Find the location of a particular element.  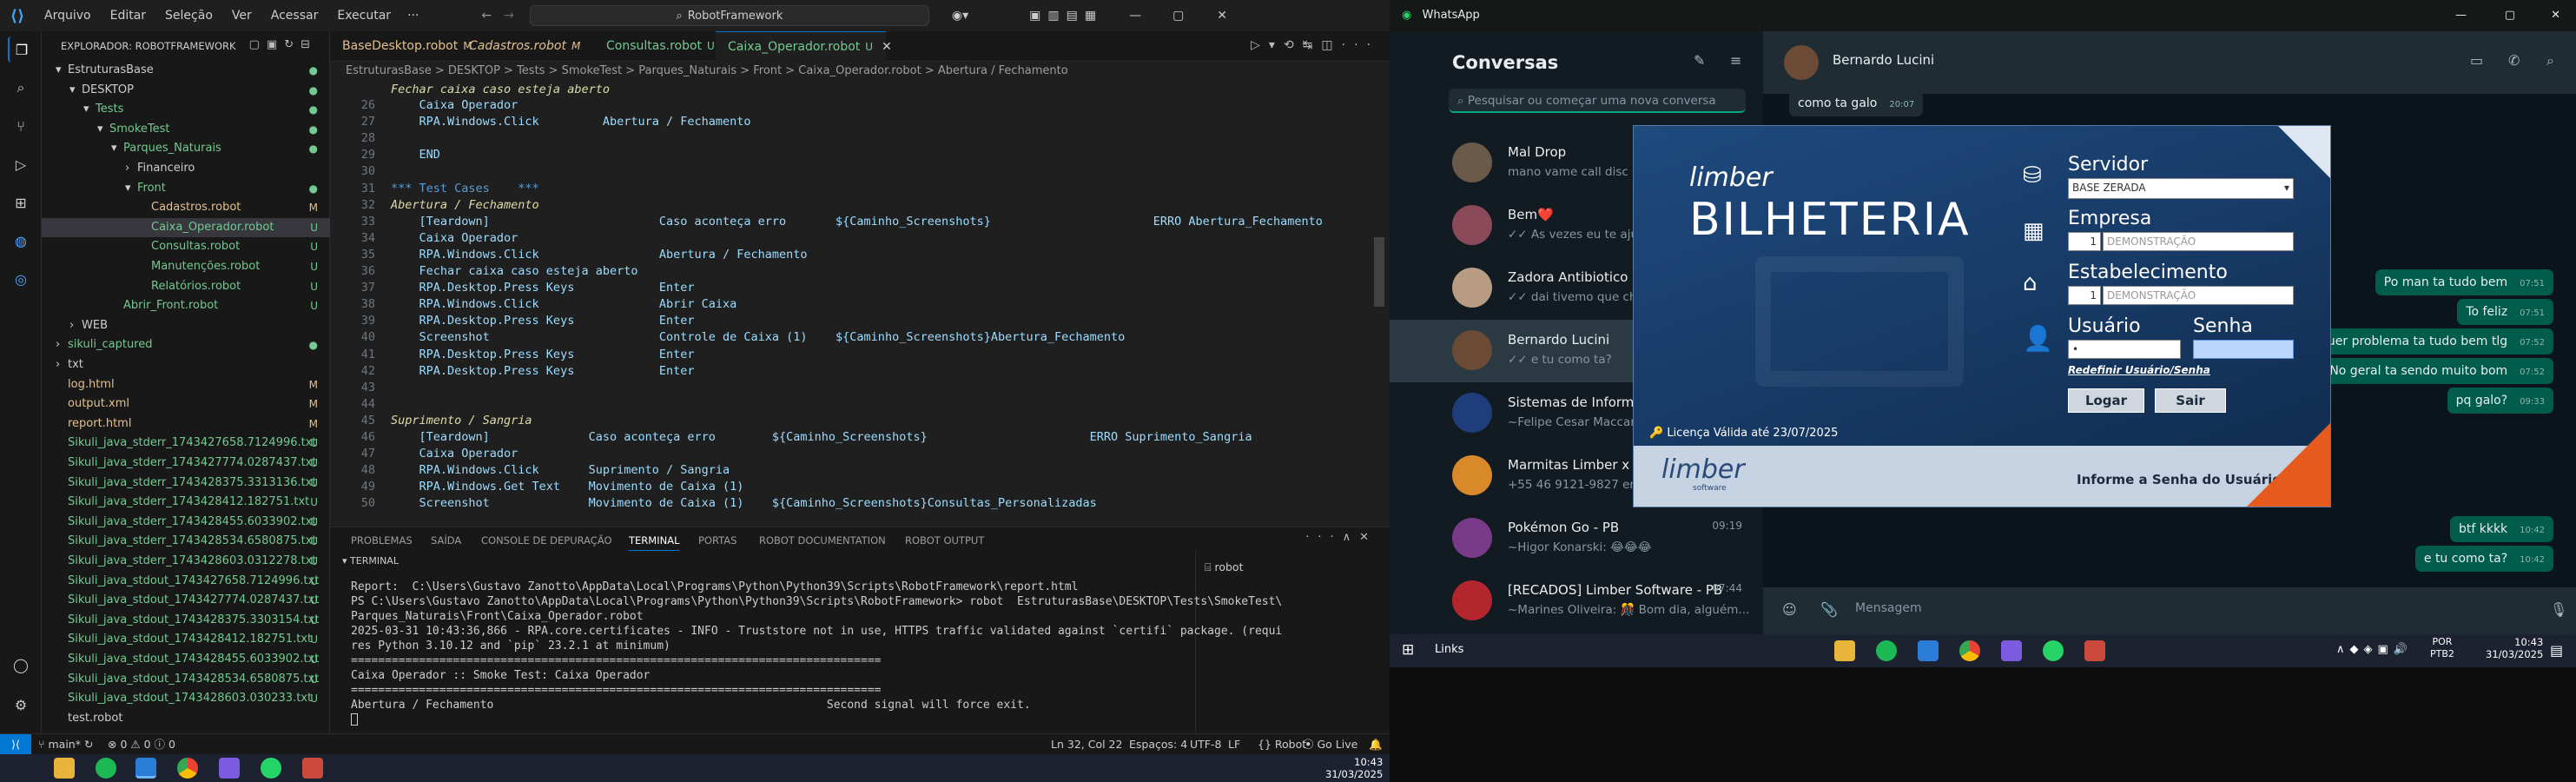

manage-gear-icon: ⚙ is located at coordinates (21, 705).